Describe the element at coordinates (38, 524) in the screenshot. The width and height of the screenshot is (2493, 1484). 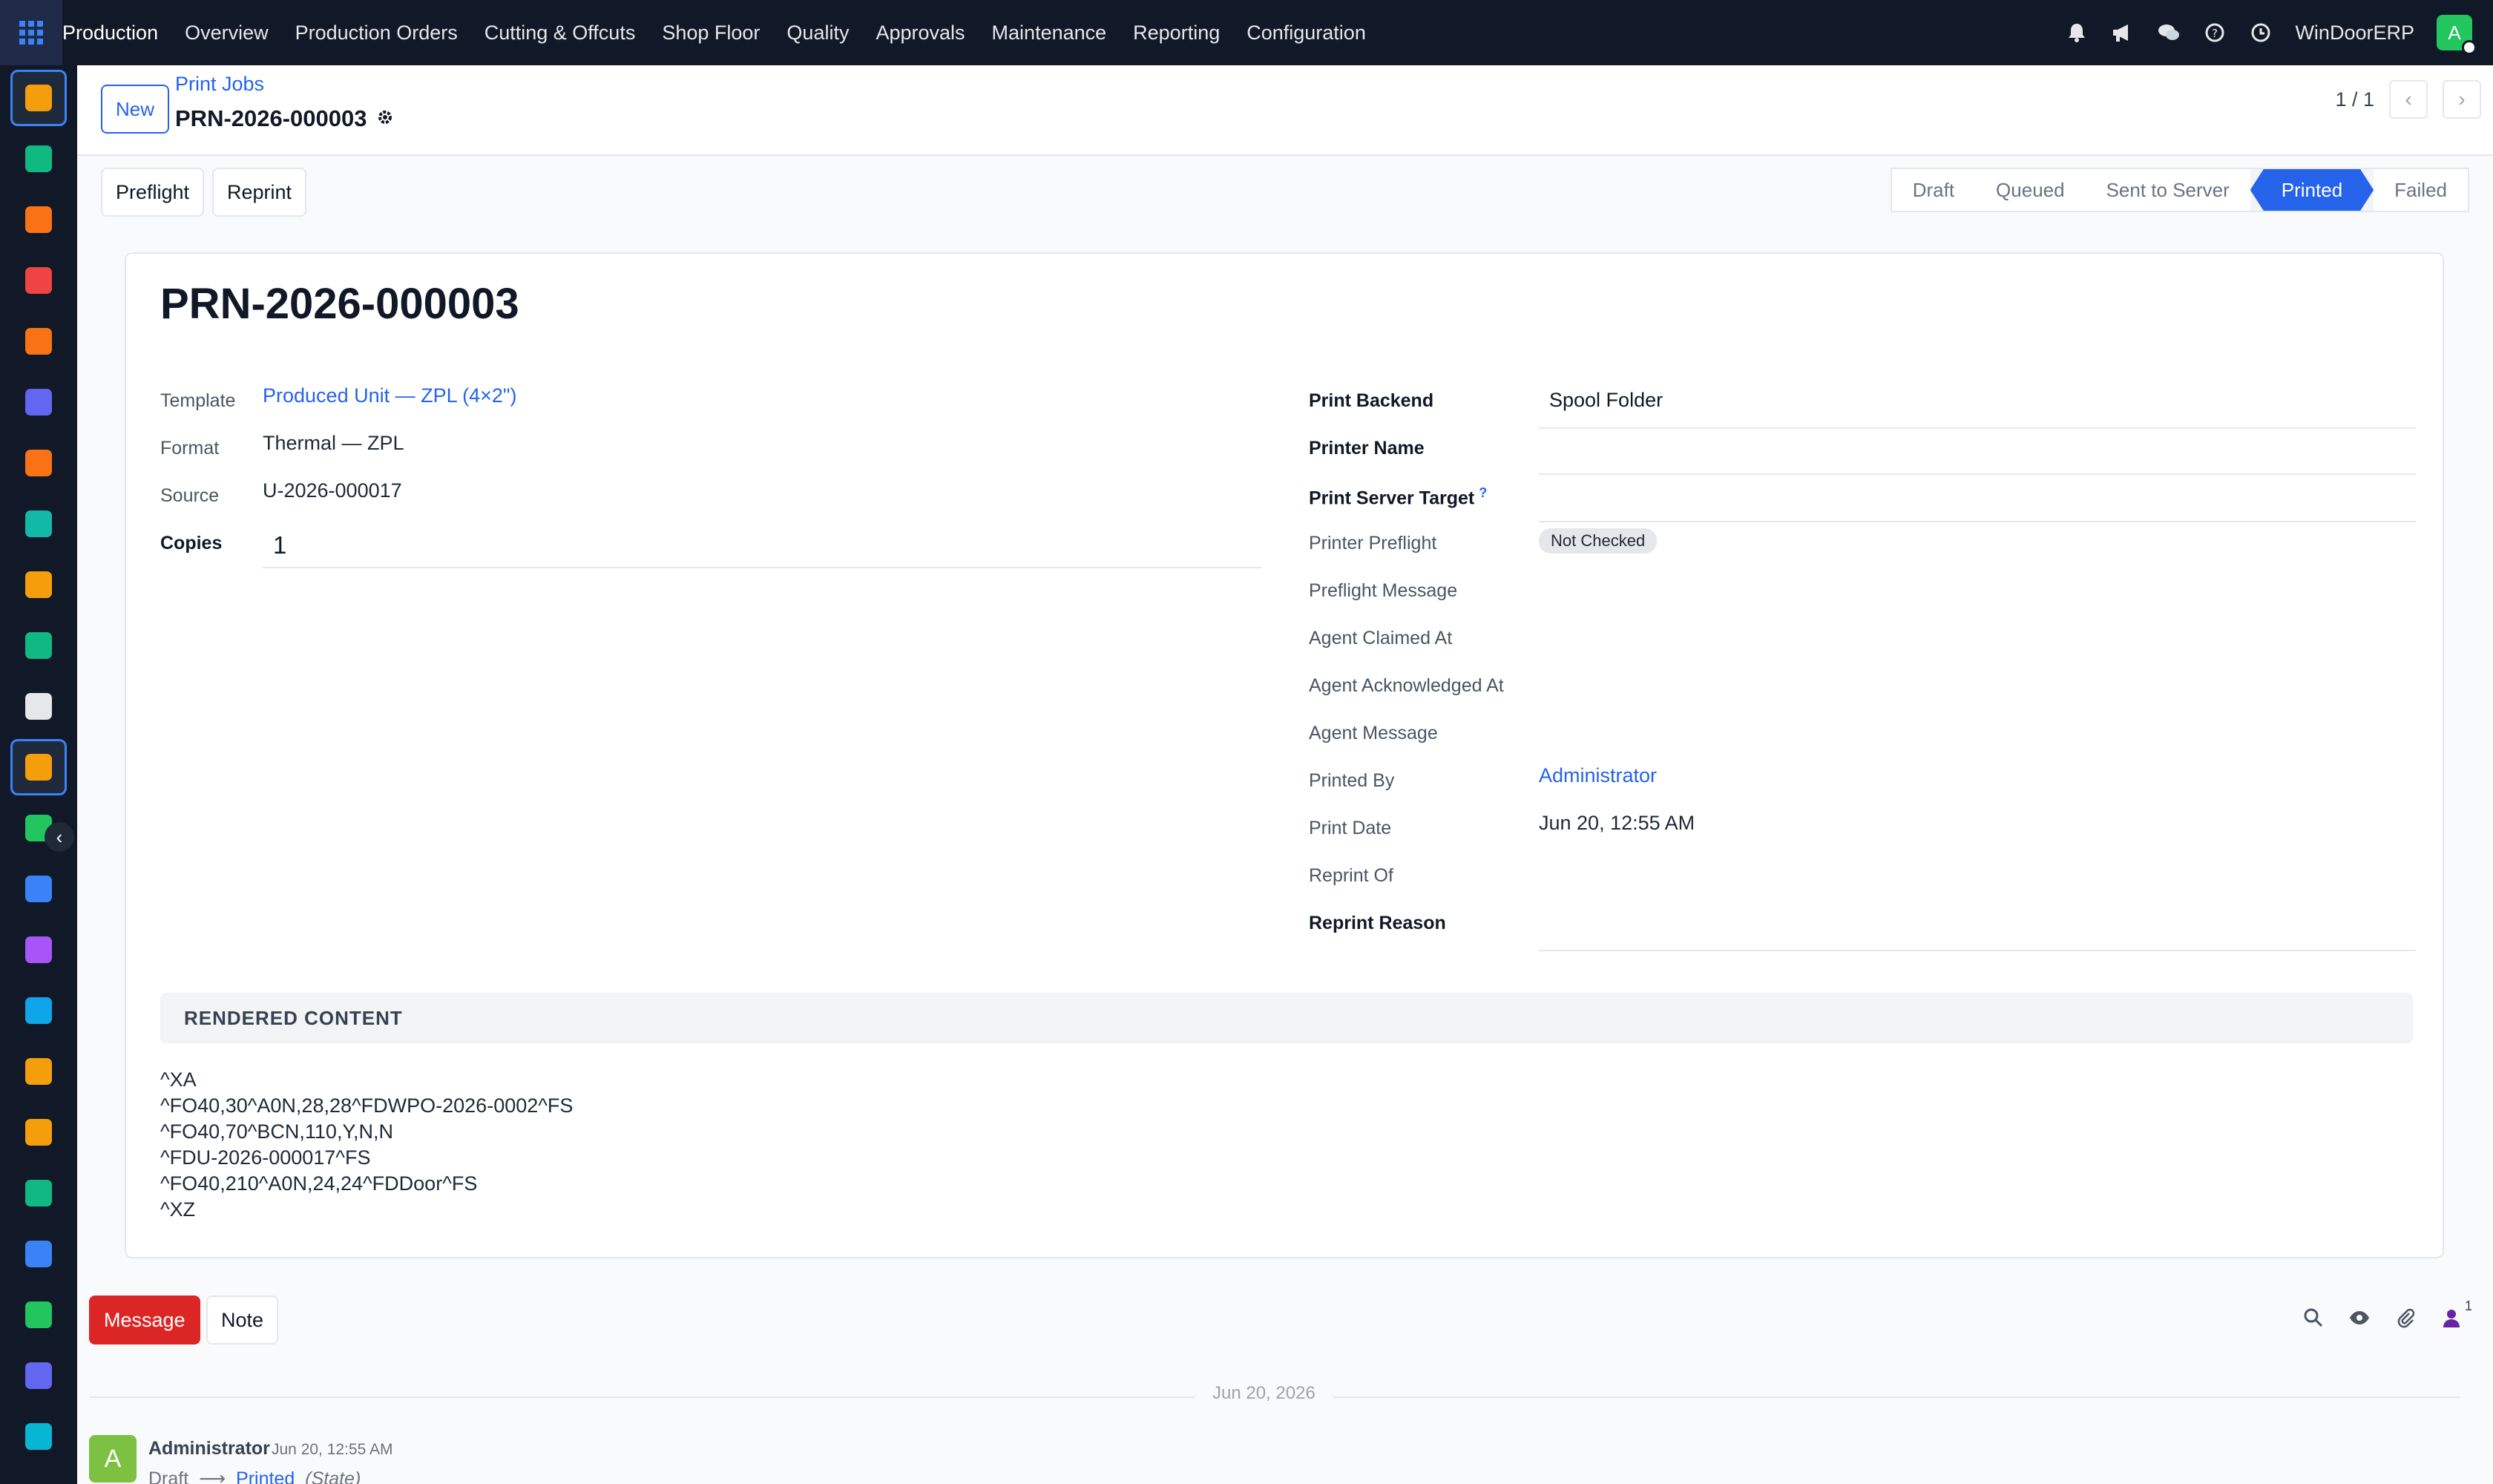
I see `dock-quality-app` at that location.